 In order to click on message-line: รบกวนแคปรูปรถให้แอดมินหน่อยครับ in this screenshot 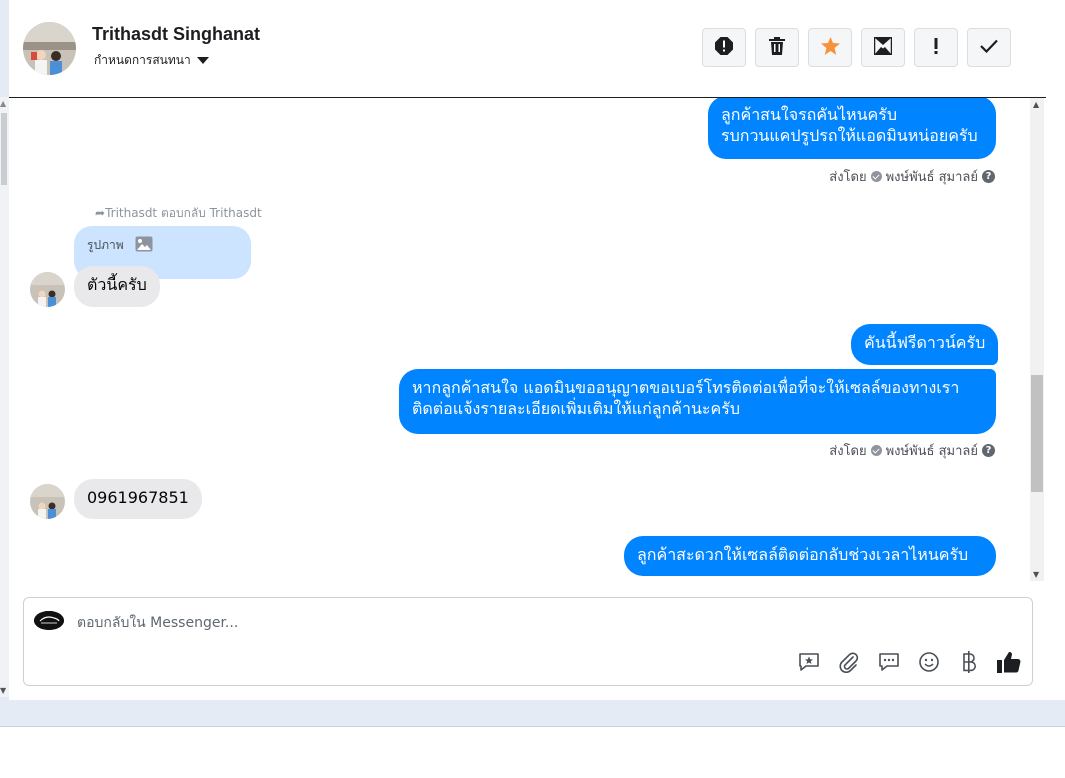, I will do `click(849, 135)`.